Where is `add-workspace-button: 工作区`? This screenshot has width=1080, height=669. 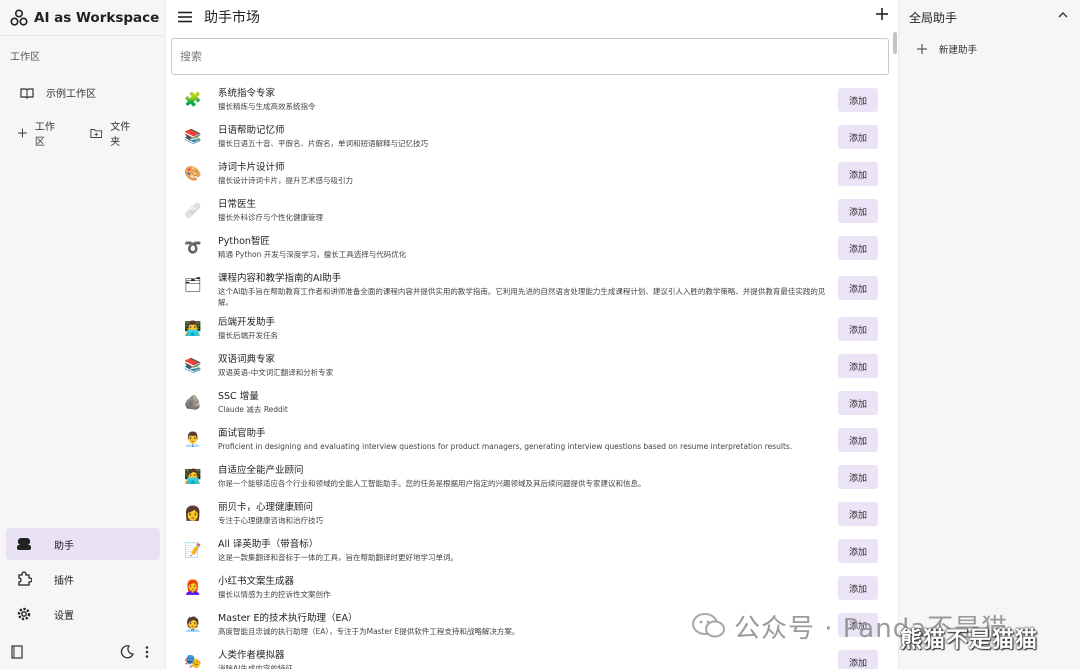
add-workspace-button: 工作区 is located at coordinates (40, 133).